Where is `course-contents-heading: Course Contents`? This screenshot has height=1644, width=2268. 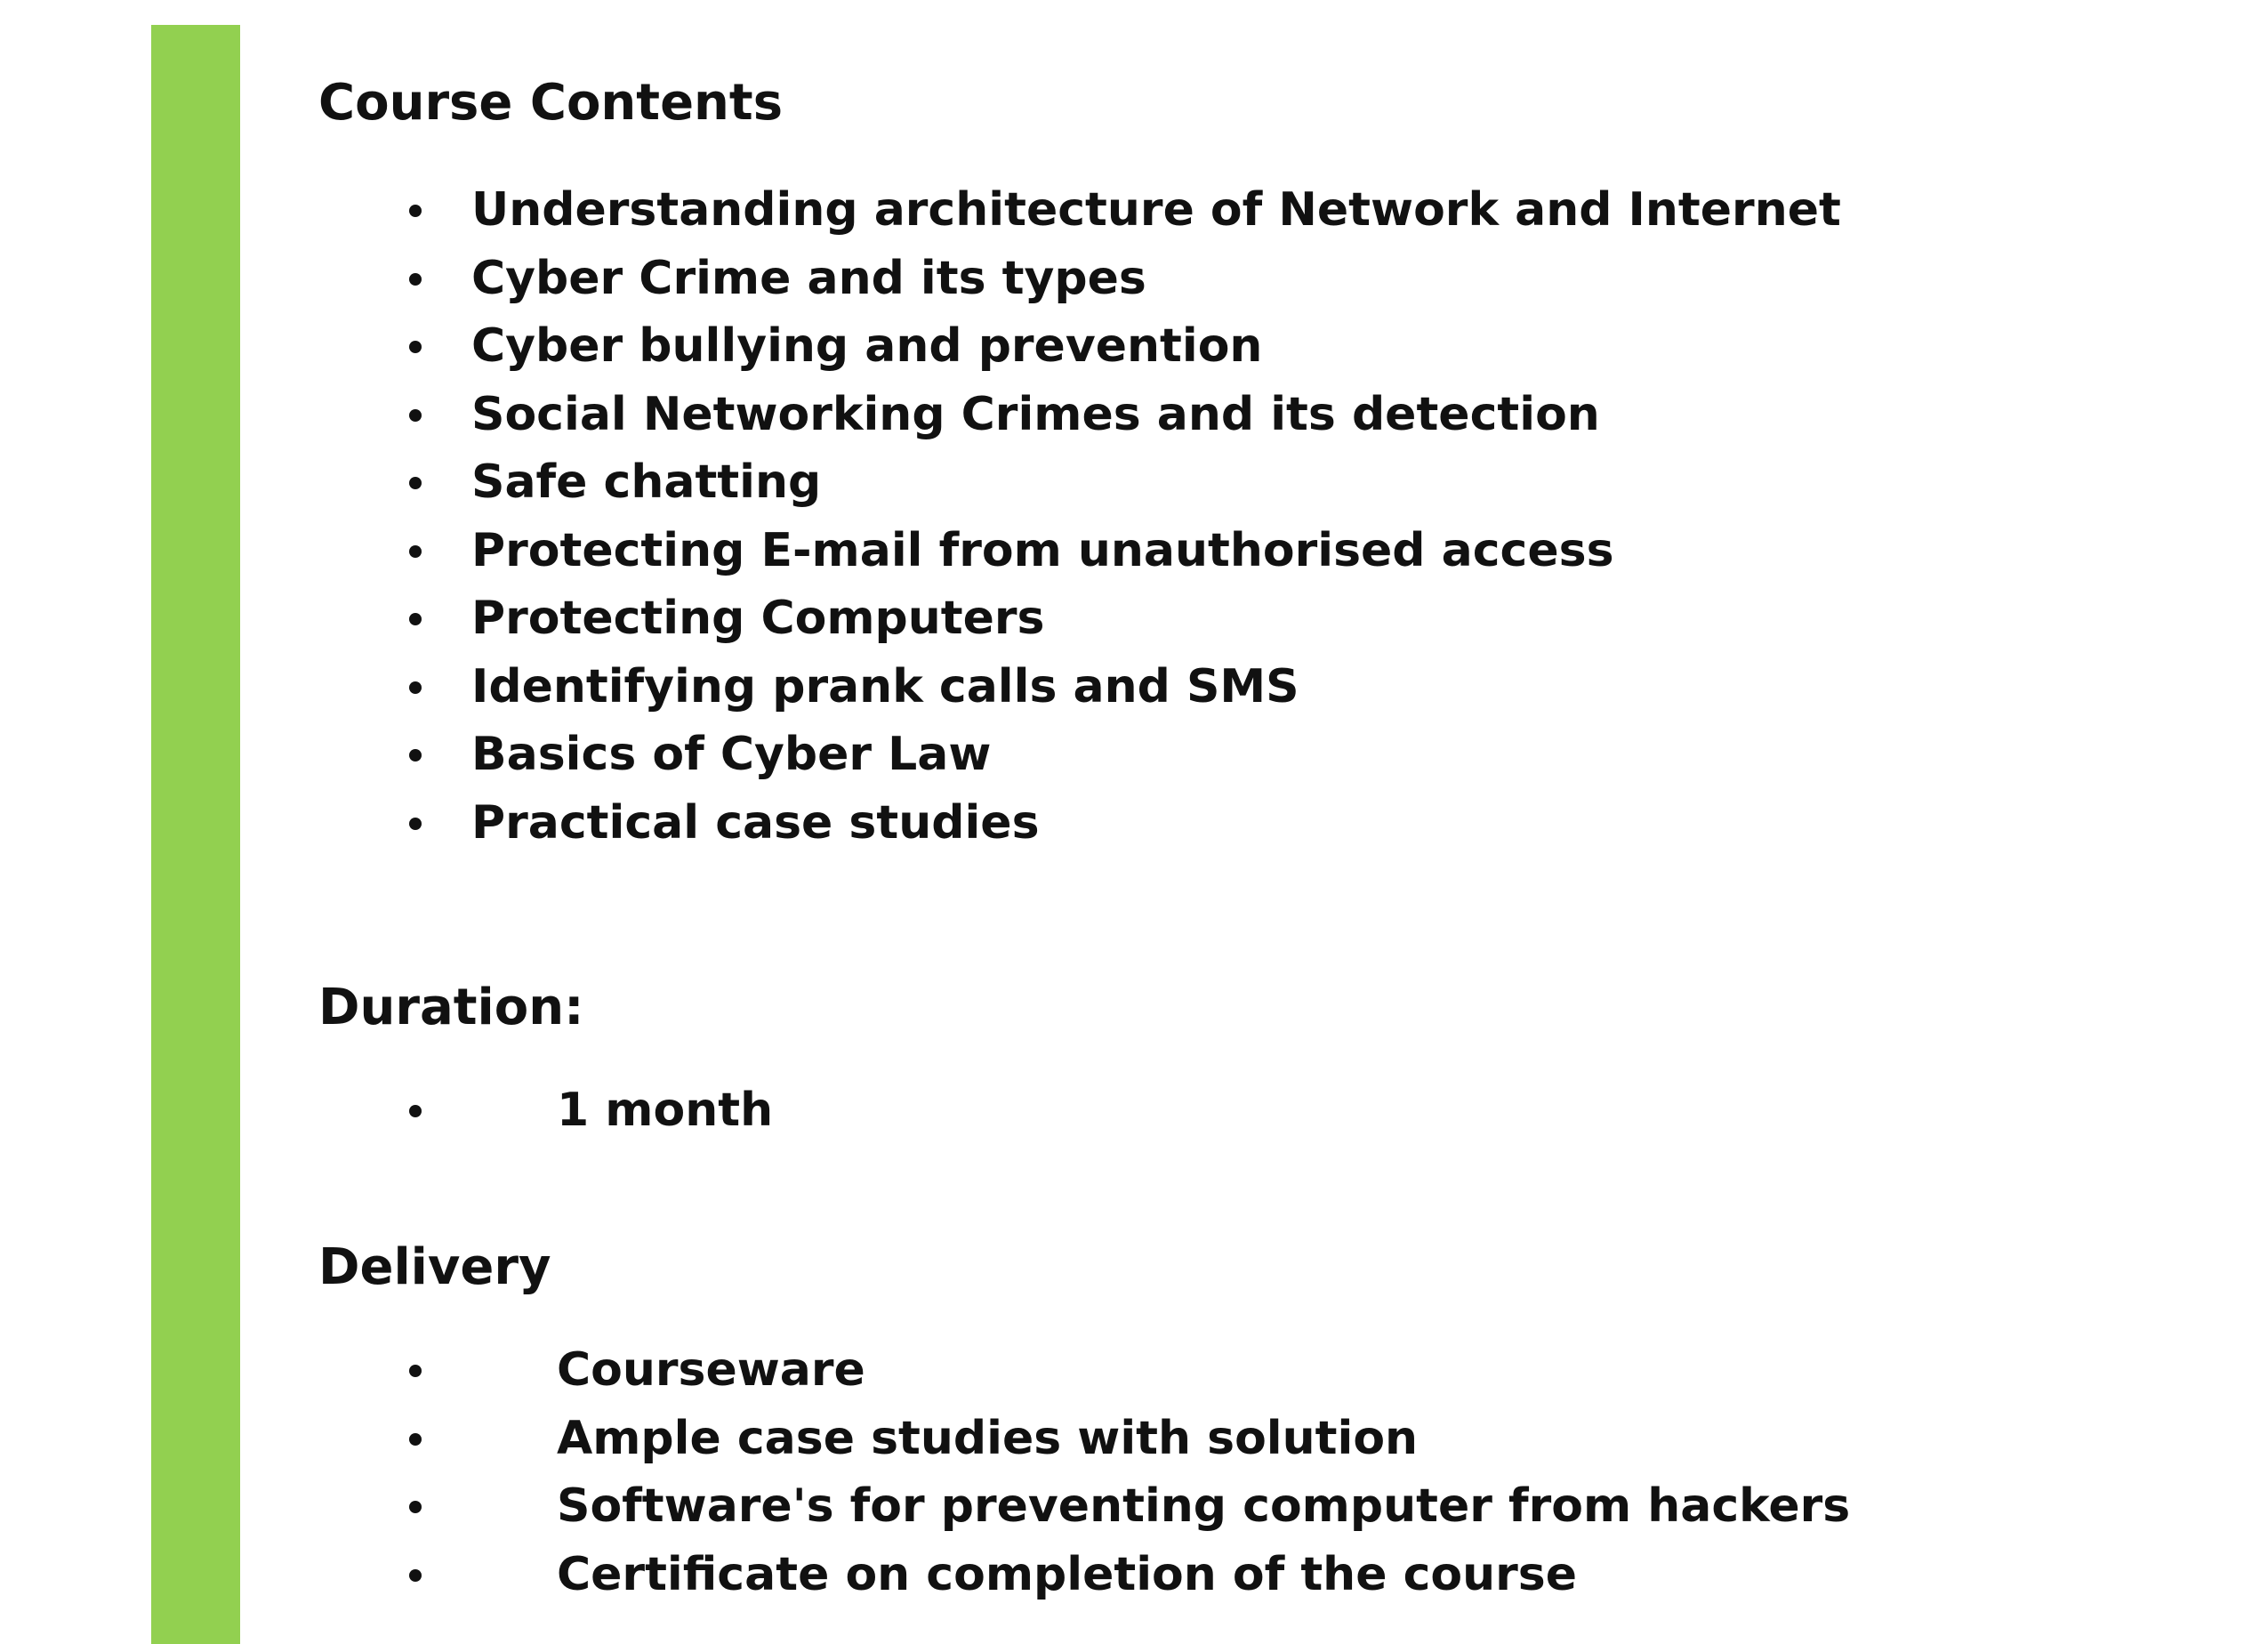
course-contents-heading: Course Contents is located at coordinates (551, 103).